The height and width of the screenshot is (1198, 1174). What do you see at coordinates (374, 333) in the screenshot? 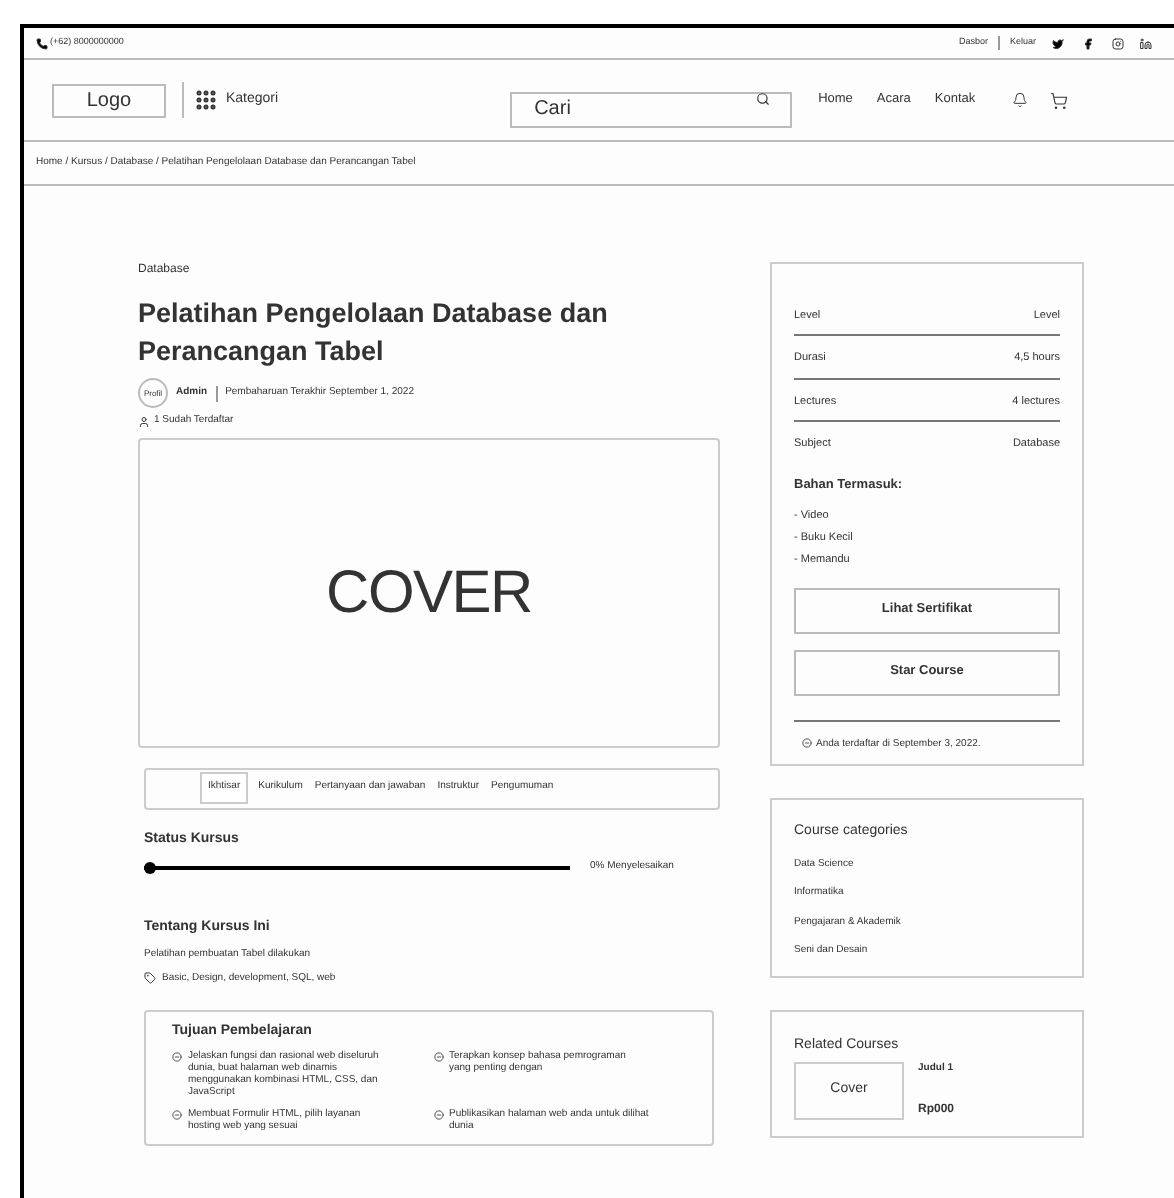
I see `course-title: Pelatihan Pengelolaan Database dan Perancangan Tabel` at bounding box center [374, 333].